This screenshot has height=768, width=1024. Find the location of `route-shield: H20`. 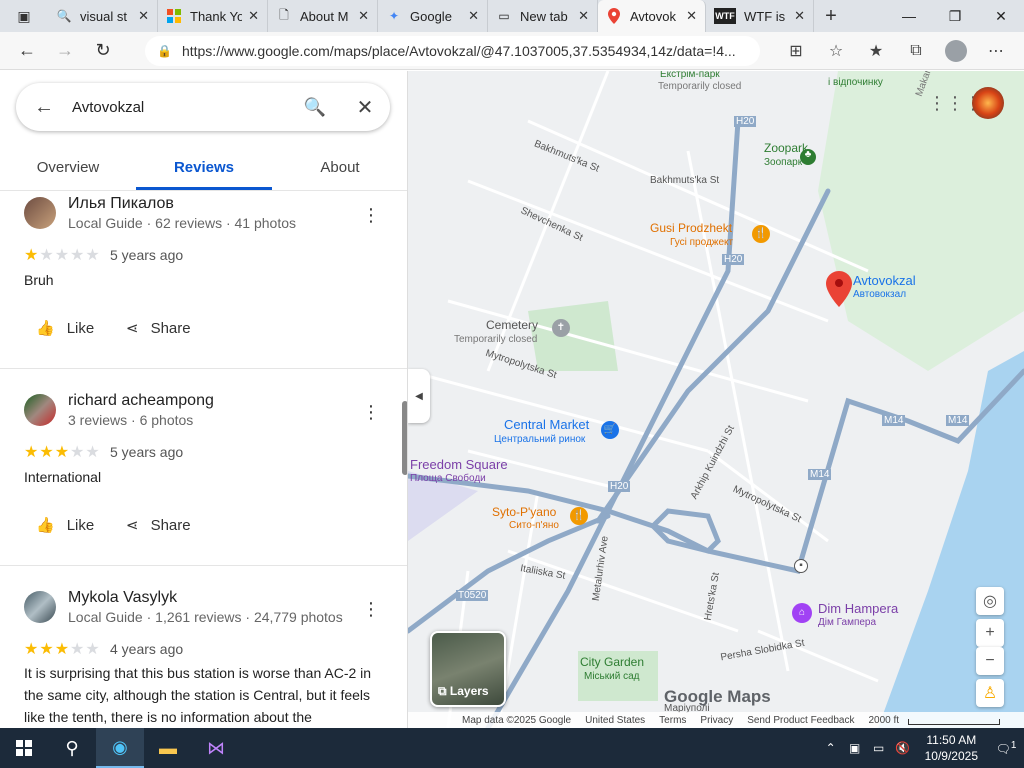

route-shield: H20 is located at coordinates (733, 259).